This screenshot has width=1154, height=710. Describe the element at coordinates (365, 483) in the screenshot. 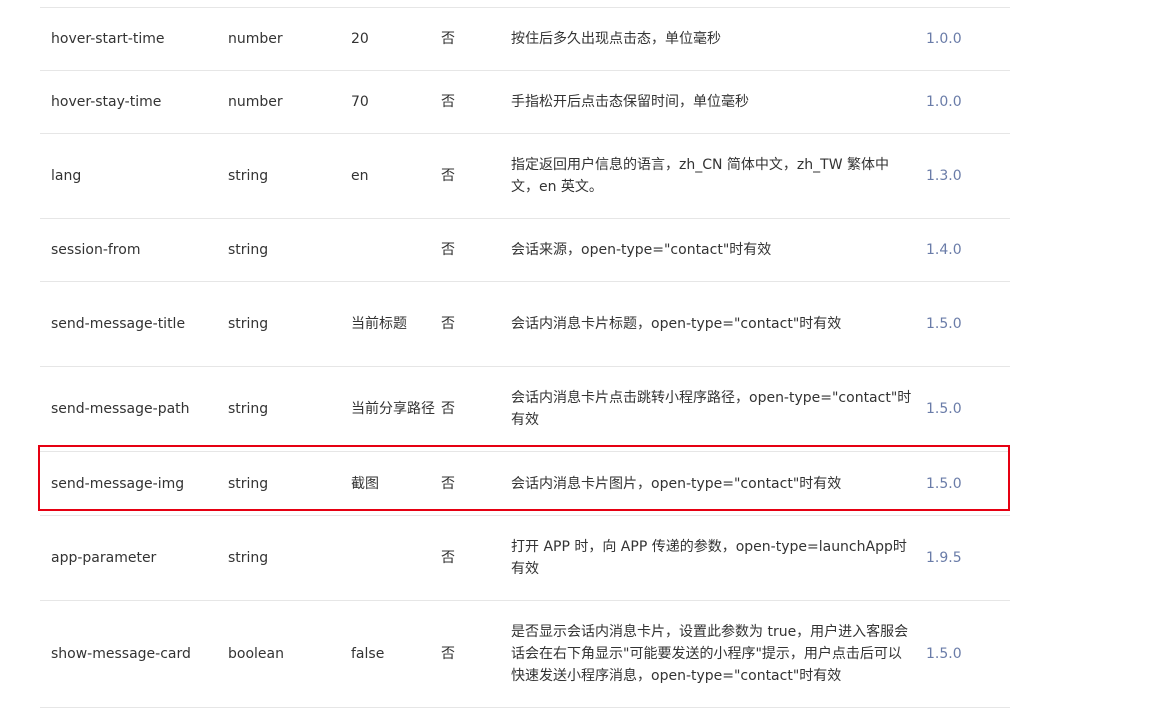

I see `attr-default: 截图` at that location.